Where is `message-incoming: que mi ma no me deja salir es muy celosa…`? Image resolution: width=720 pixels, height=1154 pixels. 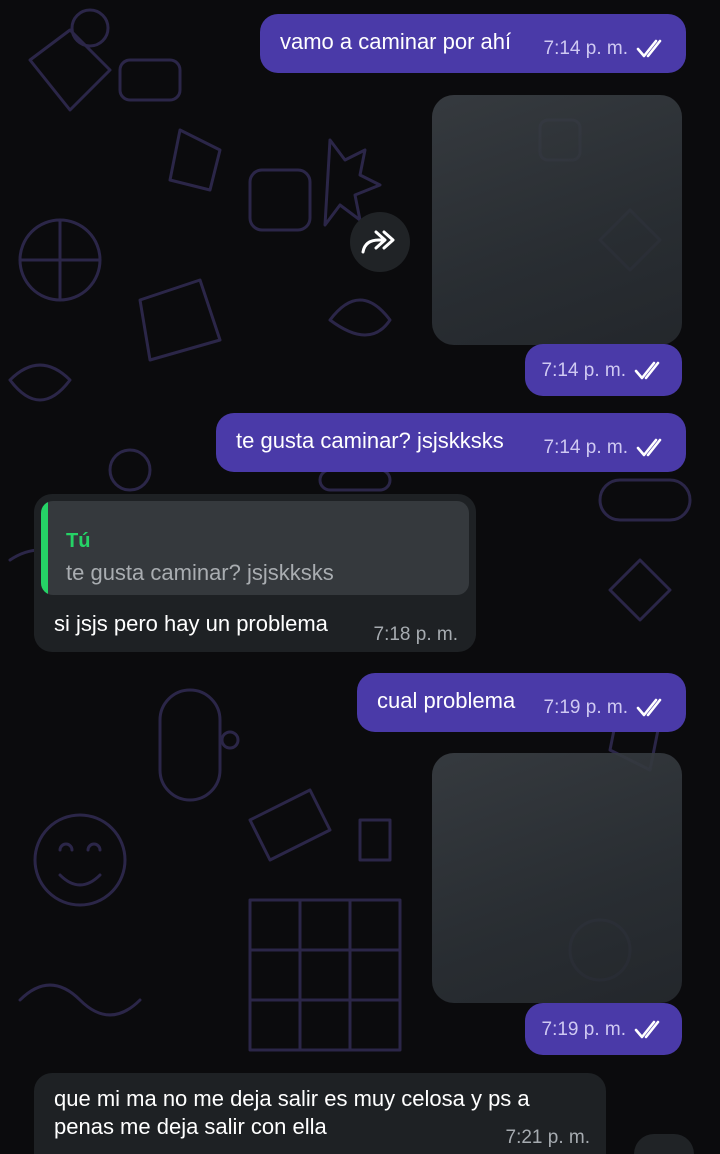
message-incoming: que mi ma no me deja salir es muy celosa… is located at coordinates (320, 1113).